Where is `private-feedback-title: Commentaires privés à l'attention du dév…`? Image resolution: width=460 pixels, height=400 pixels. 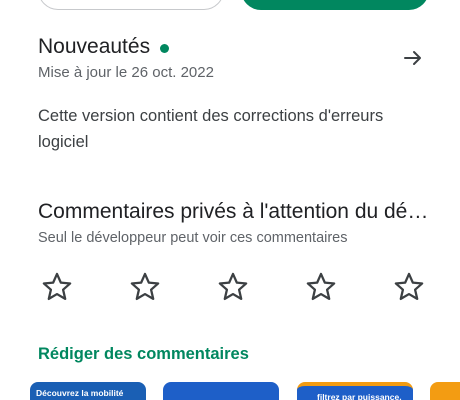
private-feedback-title: Commentaires privés à l'attention du dév… is located at coordinates (234, 211).